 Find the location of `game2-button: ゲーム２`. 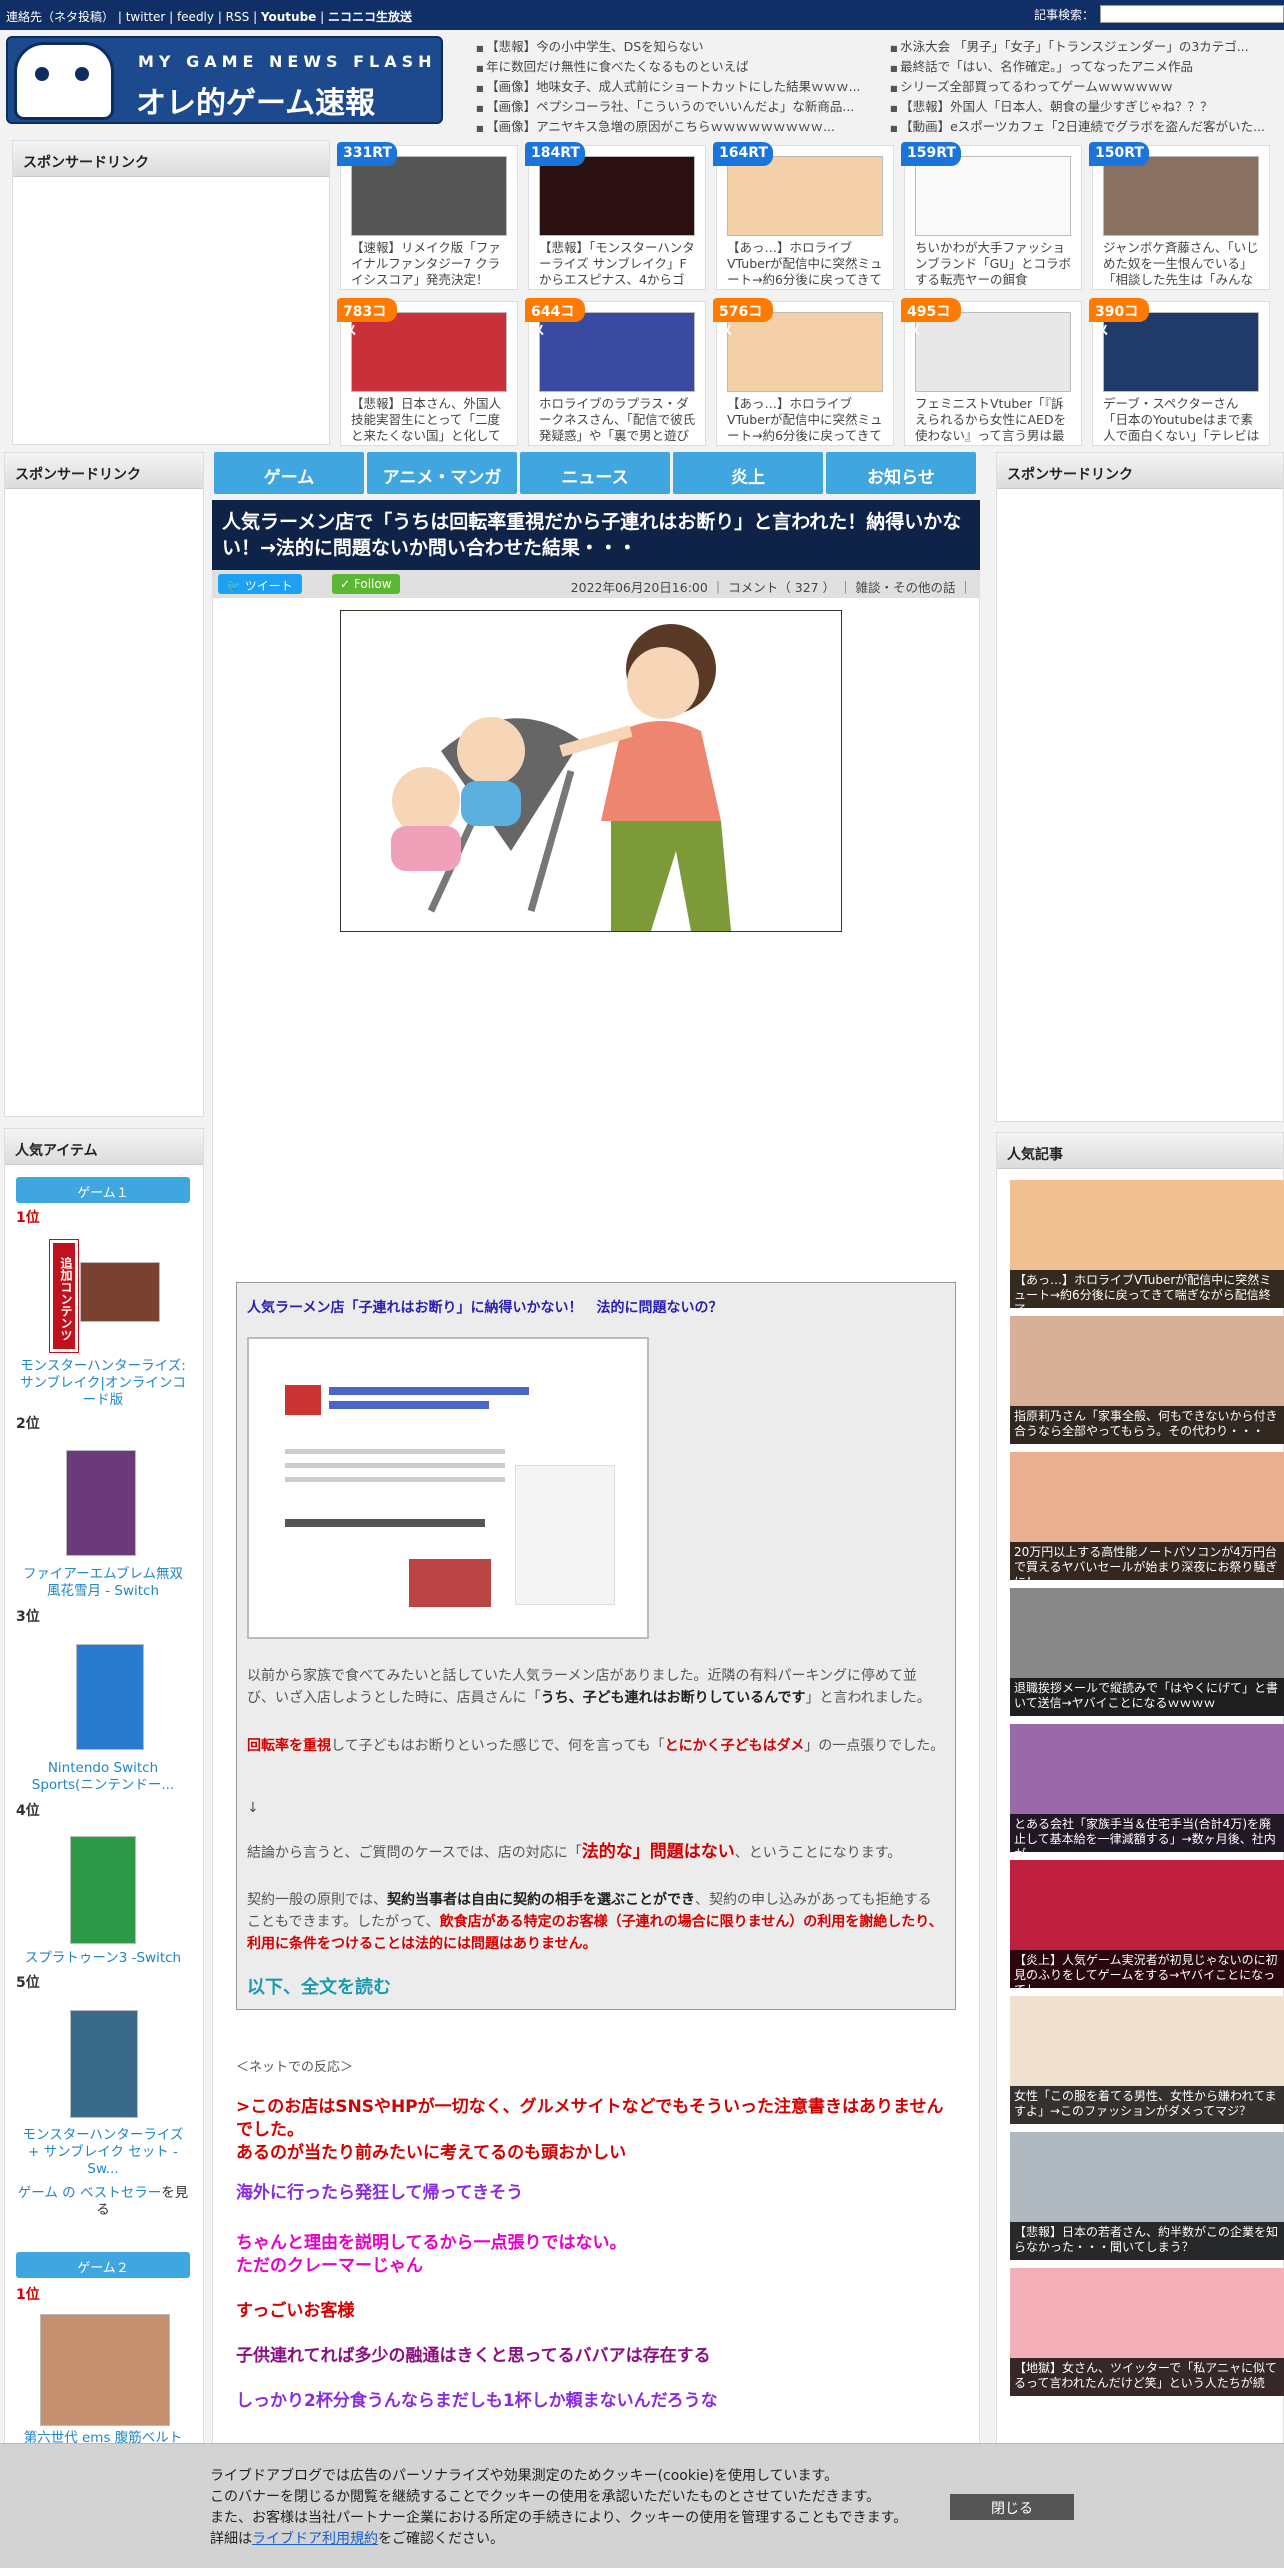

game2-button: ゲーム２ is located at coordinates (103, 2265).